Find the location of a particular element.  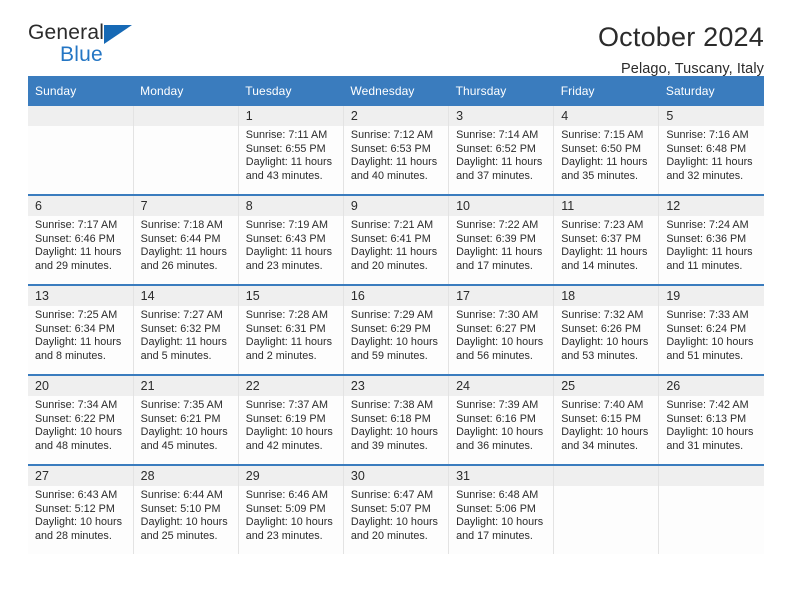

day-number: 12 is located at coordinates (711, 206).